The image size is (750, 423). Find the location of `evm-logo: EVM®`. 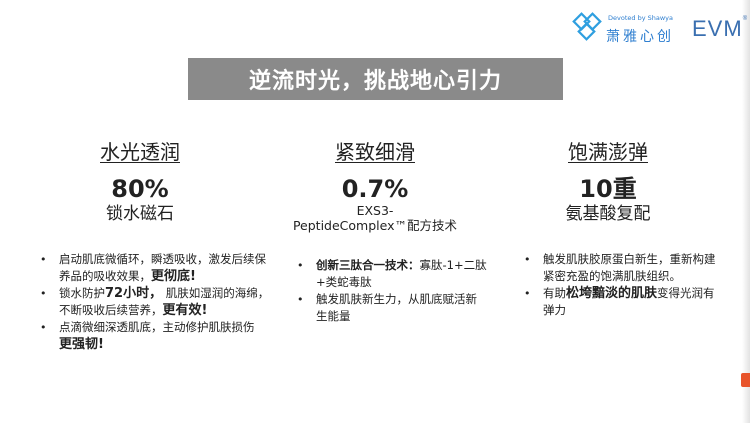

evm-logo: EVM® is located at coordinates (720, 29).